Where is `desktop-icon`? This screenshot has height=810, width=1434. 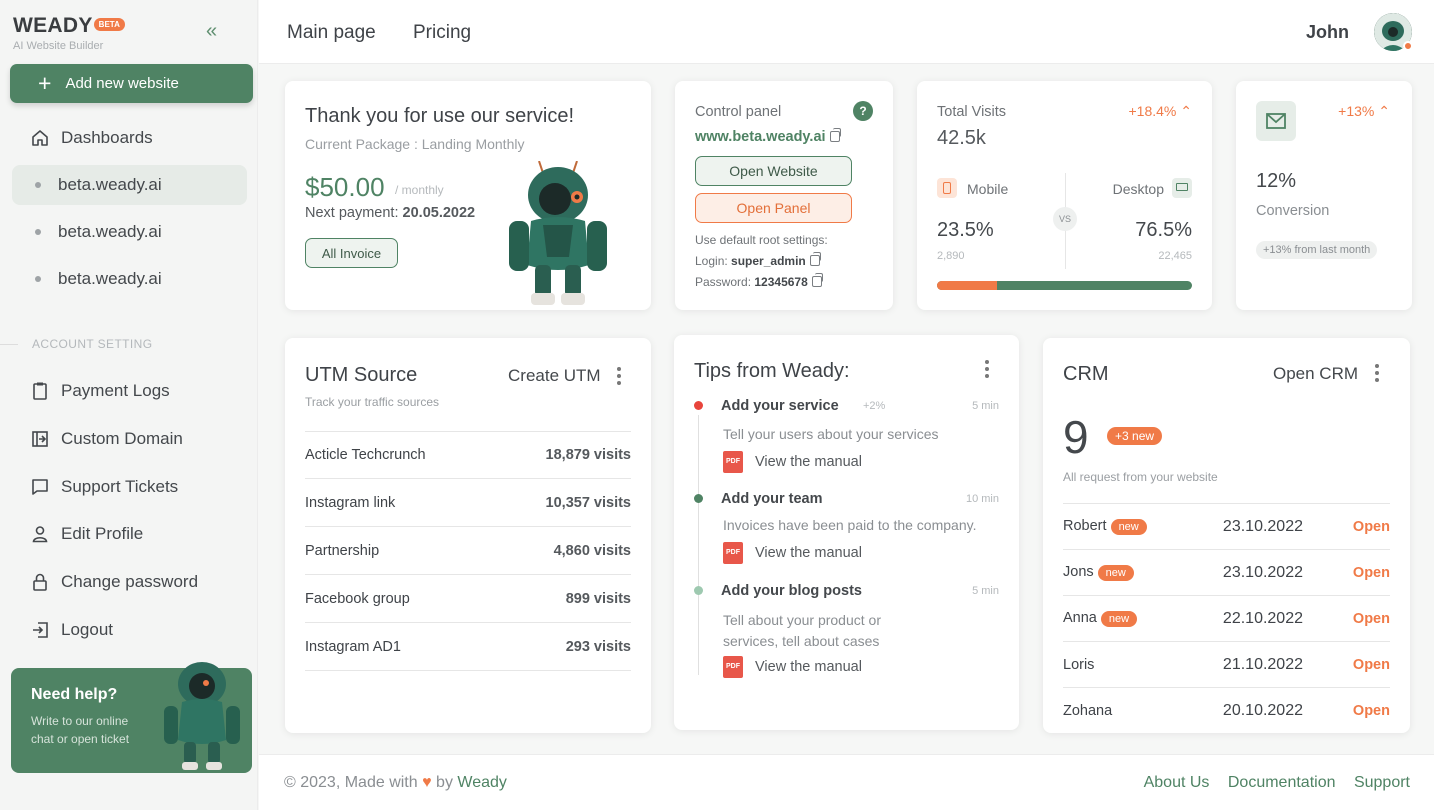 desktop-icon is located at coordinates (1182, 188).